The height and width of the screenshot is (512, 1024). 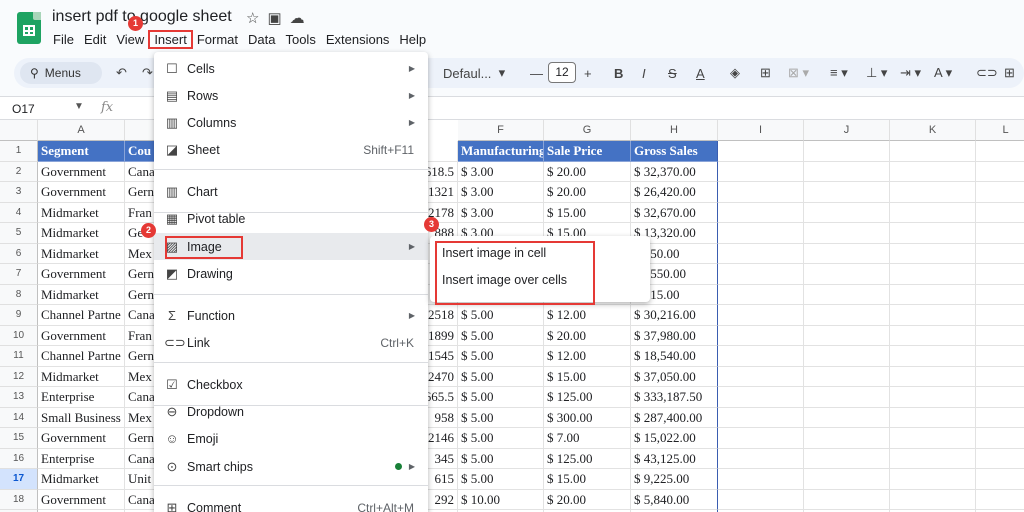 I want to click on menu-extensions: Extensions, so click(x=358, y=39).